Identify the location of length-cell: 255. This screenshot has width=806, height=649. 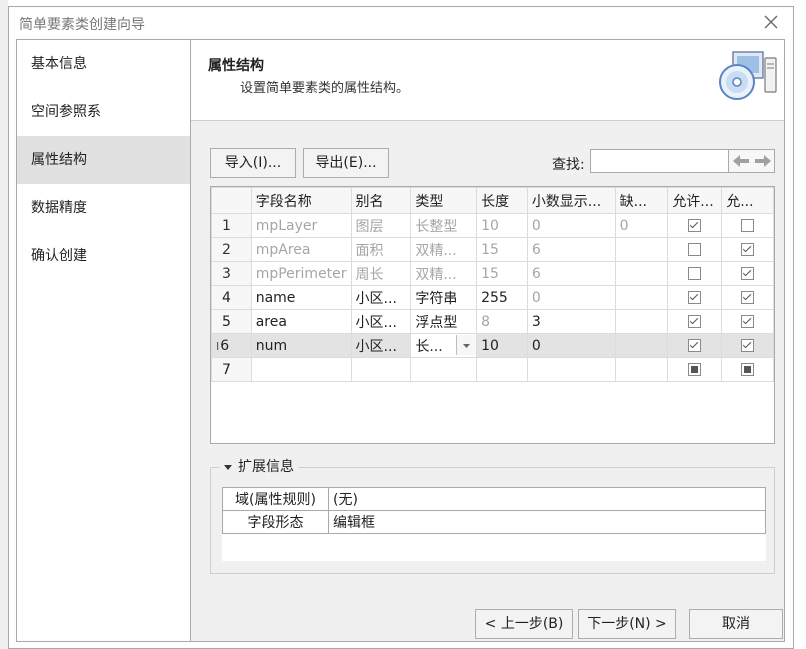
(502, 297).